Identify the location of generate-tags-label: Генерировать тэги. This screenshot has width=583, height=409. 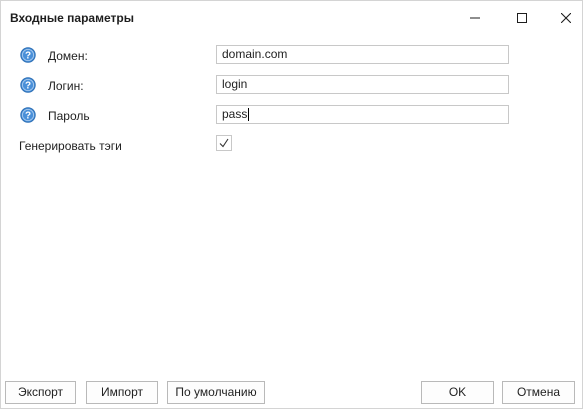
(70, 146).